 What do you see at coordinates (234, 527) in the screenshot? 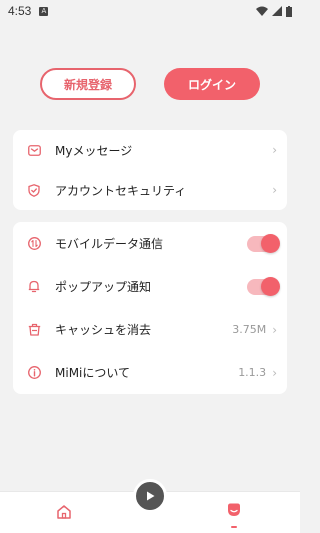
I see `active-indicator` at bounding box center [234, 527].